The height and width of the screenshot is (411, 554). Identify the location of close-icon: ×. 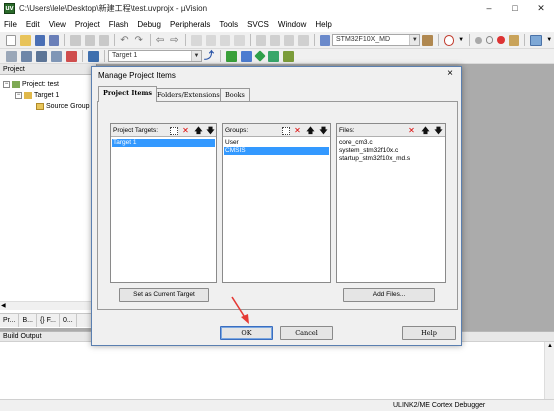
(450, 73).